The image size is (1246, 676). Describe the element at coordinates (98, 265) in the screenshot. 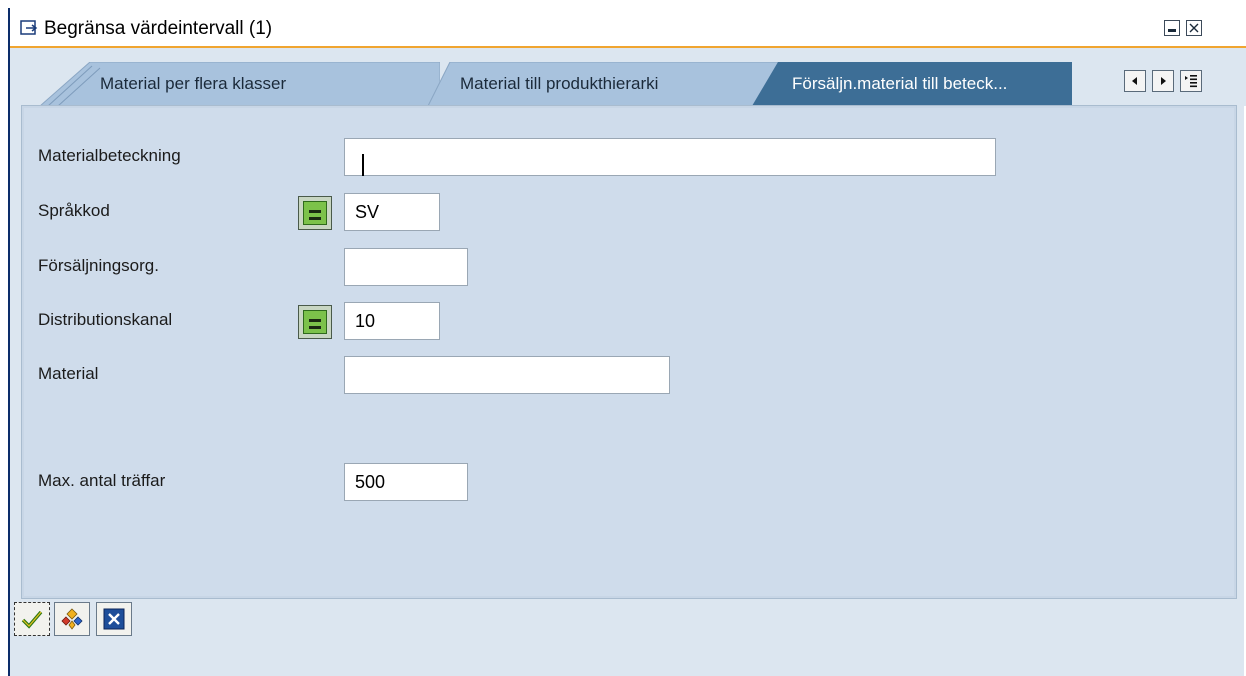

I see `forsaljningsorg-label: Försäljningsorg.` at that location.